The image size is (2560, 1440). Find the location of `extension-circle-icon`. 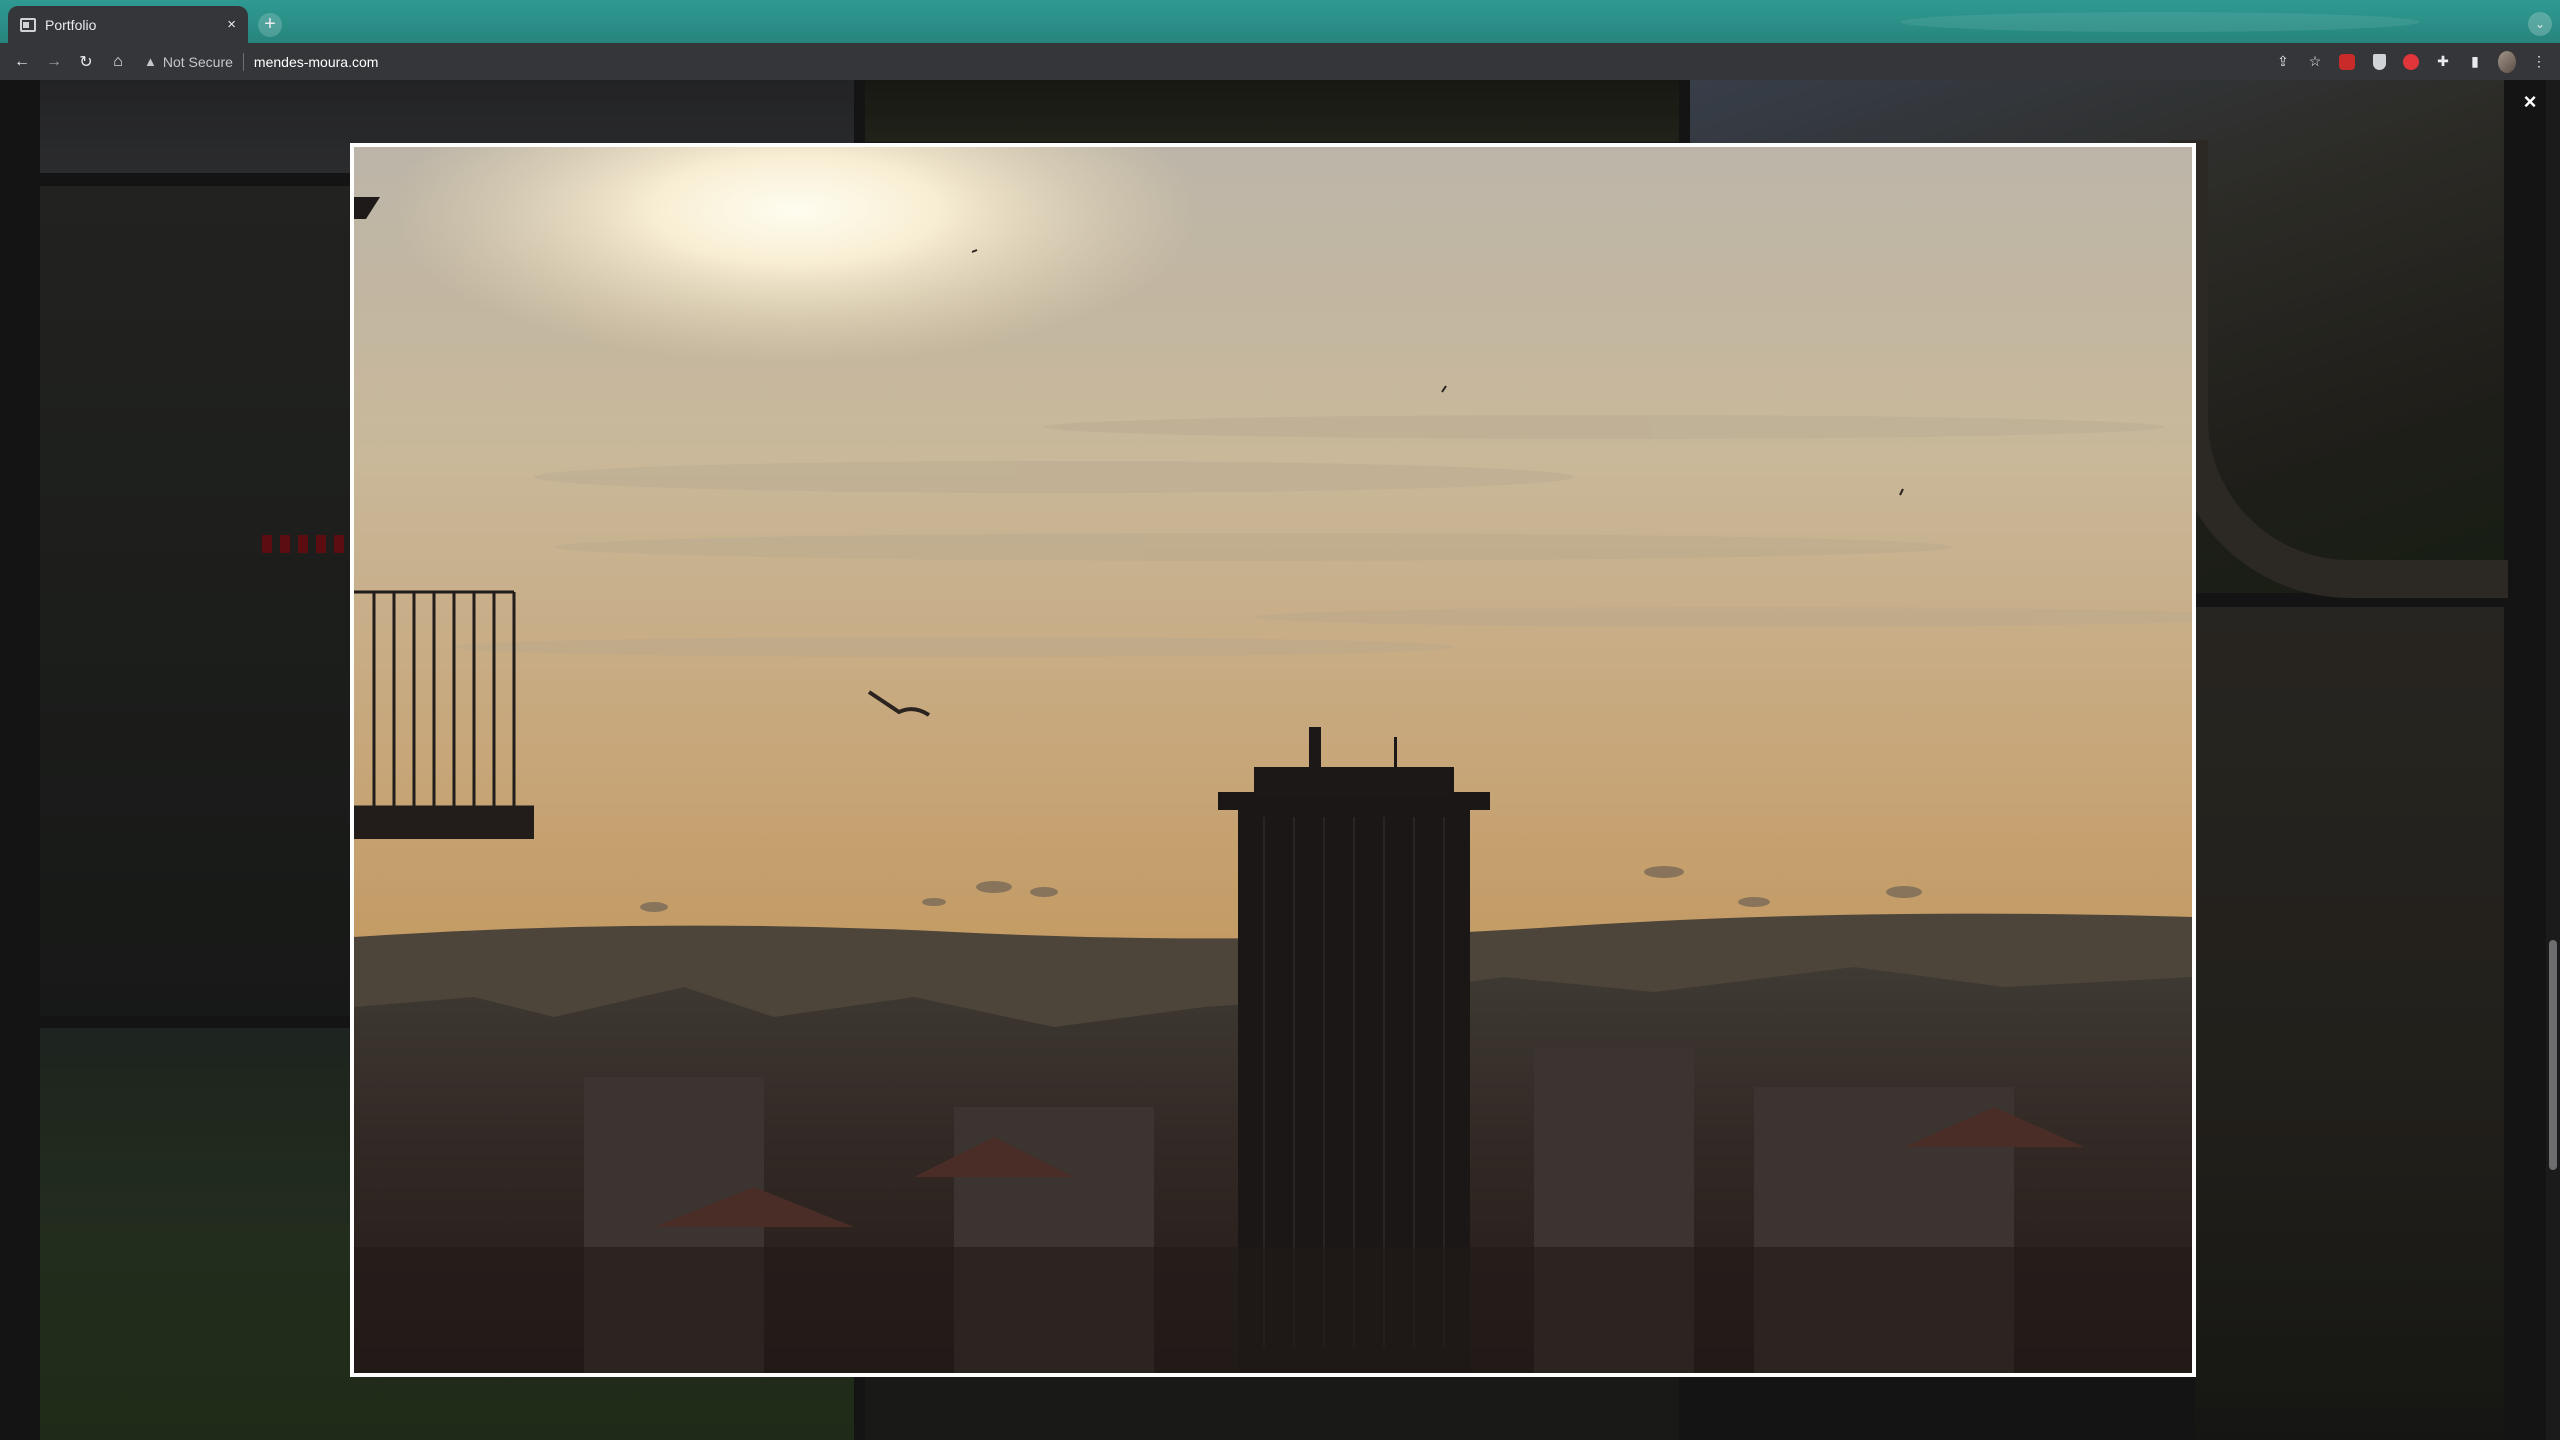

extension-circle-icon is located at coordinates (2411, 62).